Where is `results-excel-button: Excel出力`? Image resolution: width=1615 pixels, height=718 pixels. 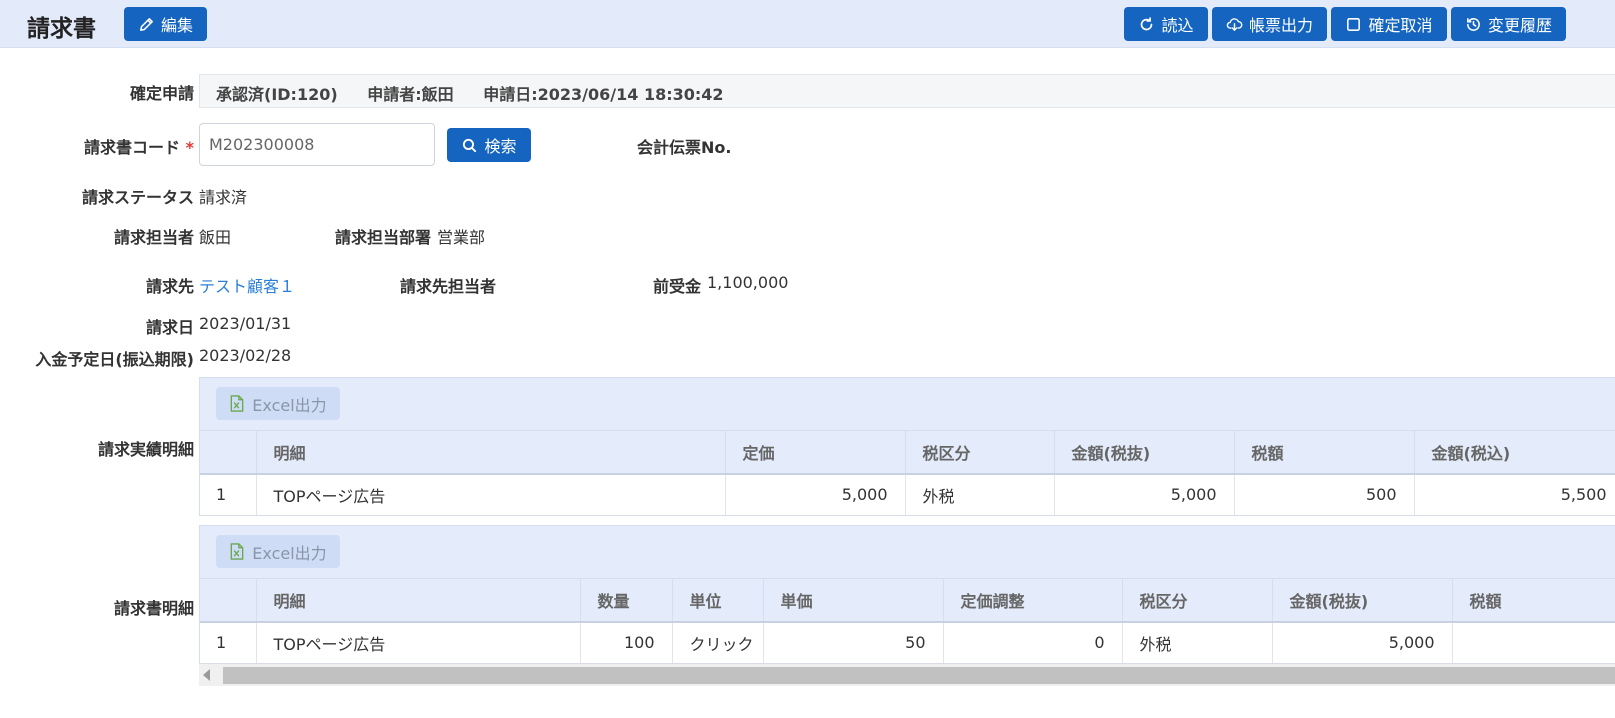 results-excel-button: Excel出力 is located at coordinates (278, 403).